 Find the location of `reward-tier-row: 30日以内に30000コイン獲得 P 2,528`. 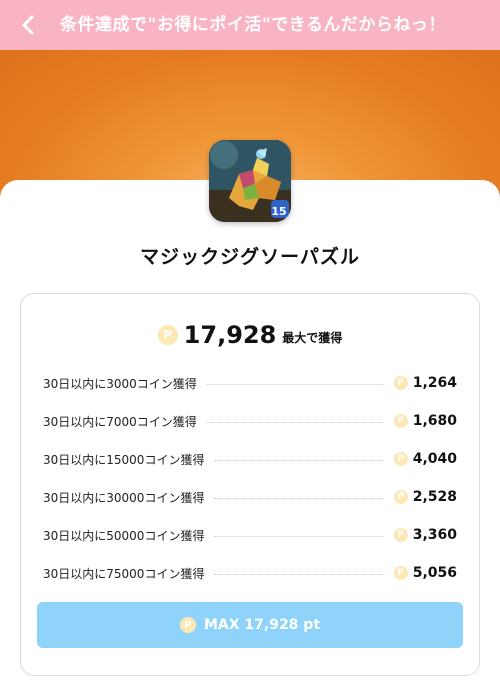

reward-tier-row: 30日以内に30000コイン獲得 P 2,528 is located at coordinates (250, 497).